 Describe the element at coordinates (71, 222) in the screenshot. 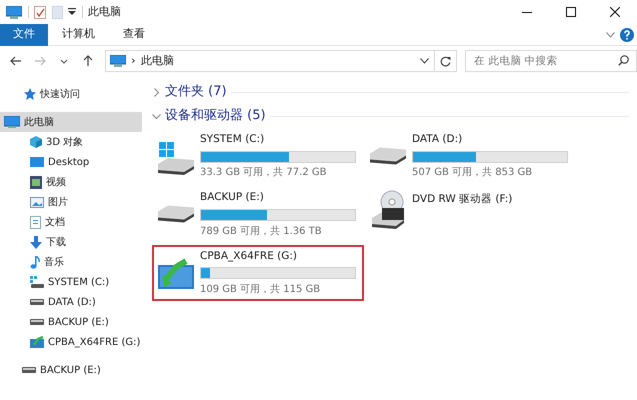

I see `sidebar-item: 文档` at that location.